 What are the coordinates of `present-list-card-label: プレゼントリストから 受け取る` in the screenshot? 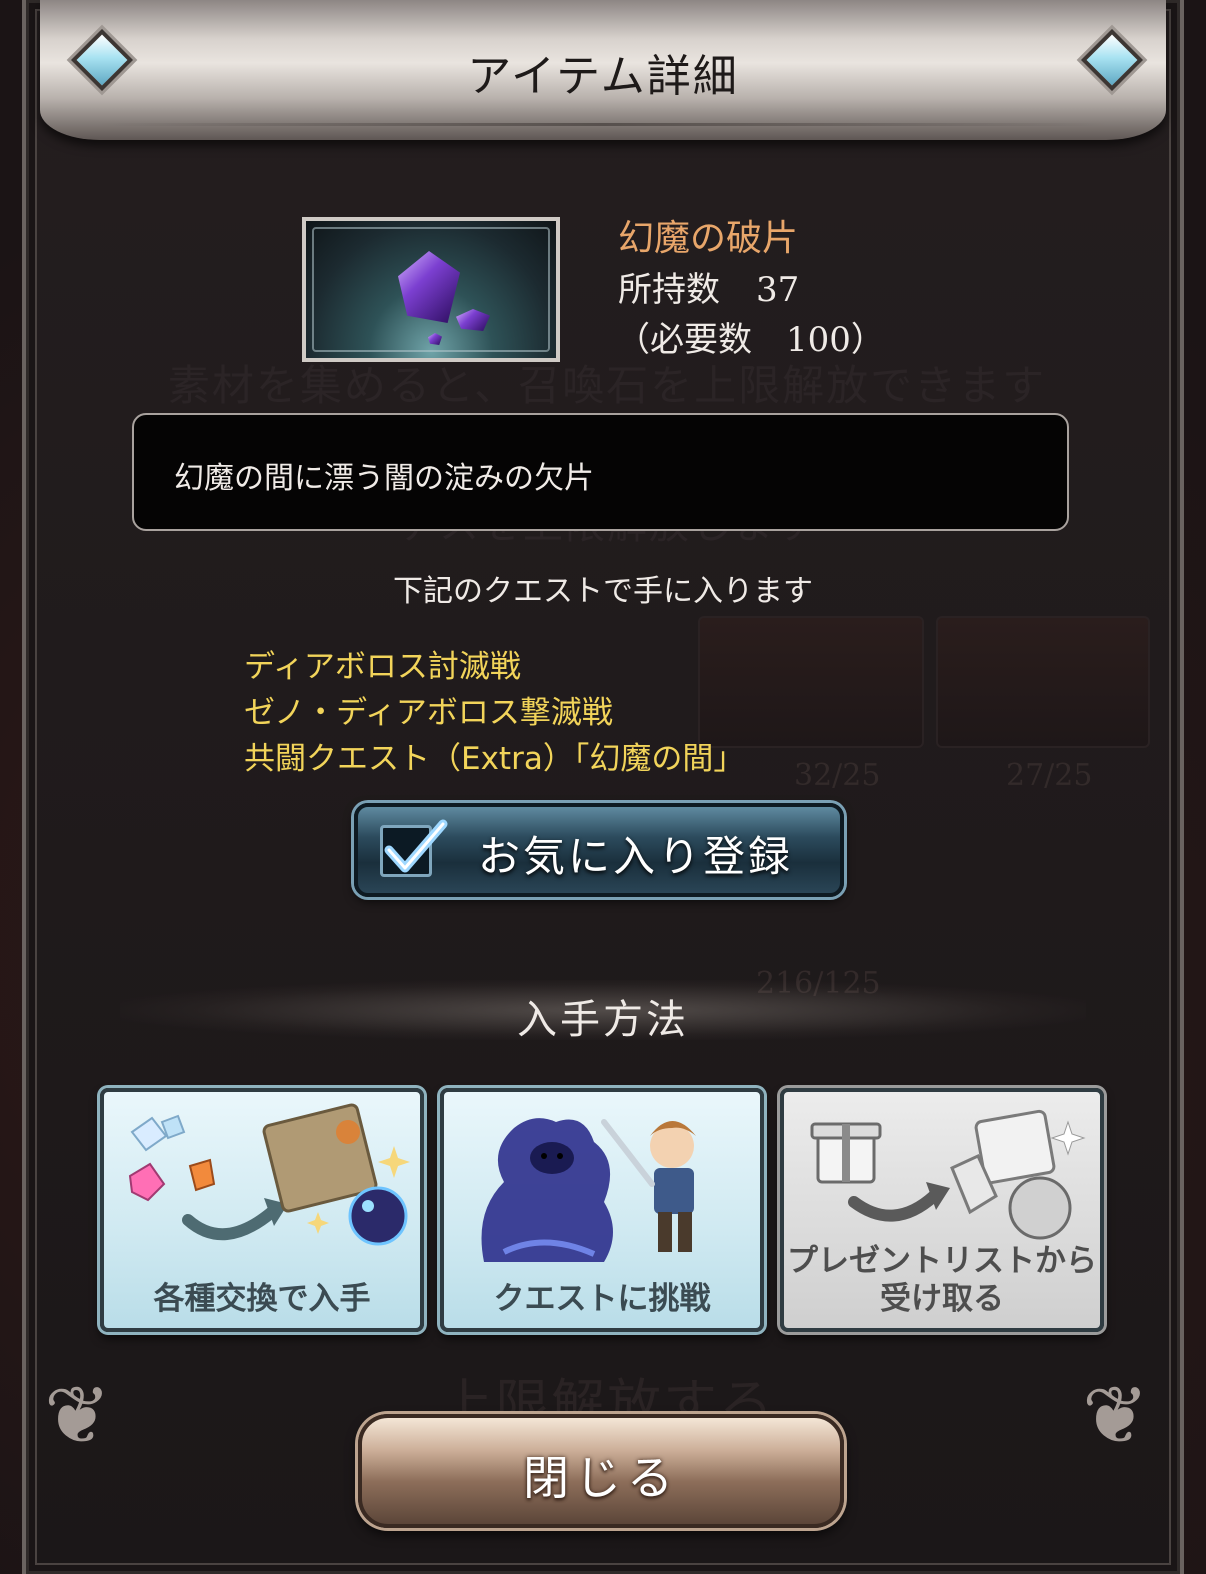 It's located at (942, 1280).